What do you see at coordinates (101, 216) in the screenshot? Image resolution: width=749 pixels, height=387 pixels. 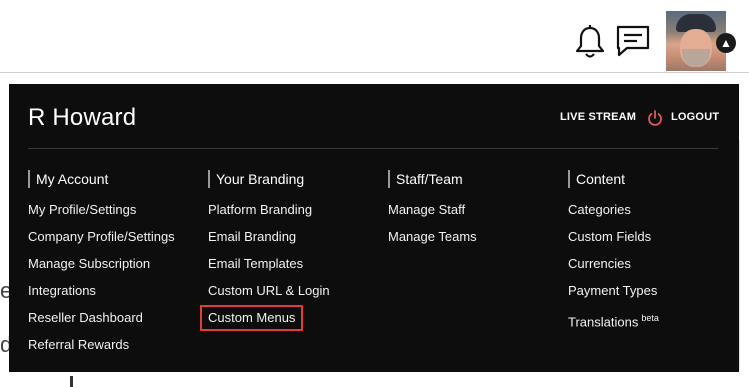 I see `menu-item-my-profile: My Profile/Settings` at bounding box center [101, 216].